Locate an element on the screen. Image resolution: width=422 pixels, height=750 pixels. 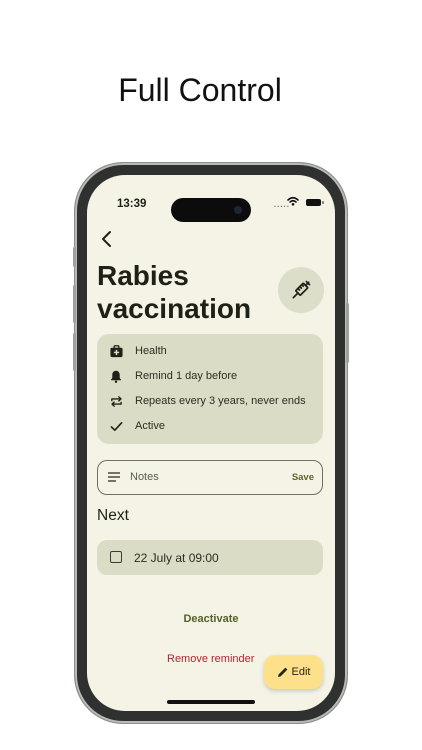
wifi-icon is located at coordinates (293, 201).